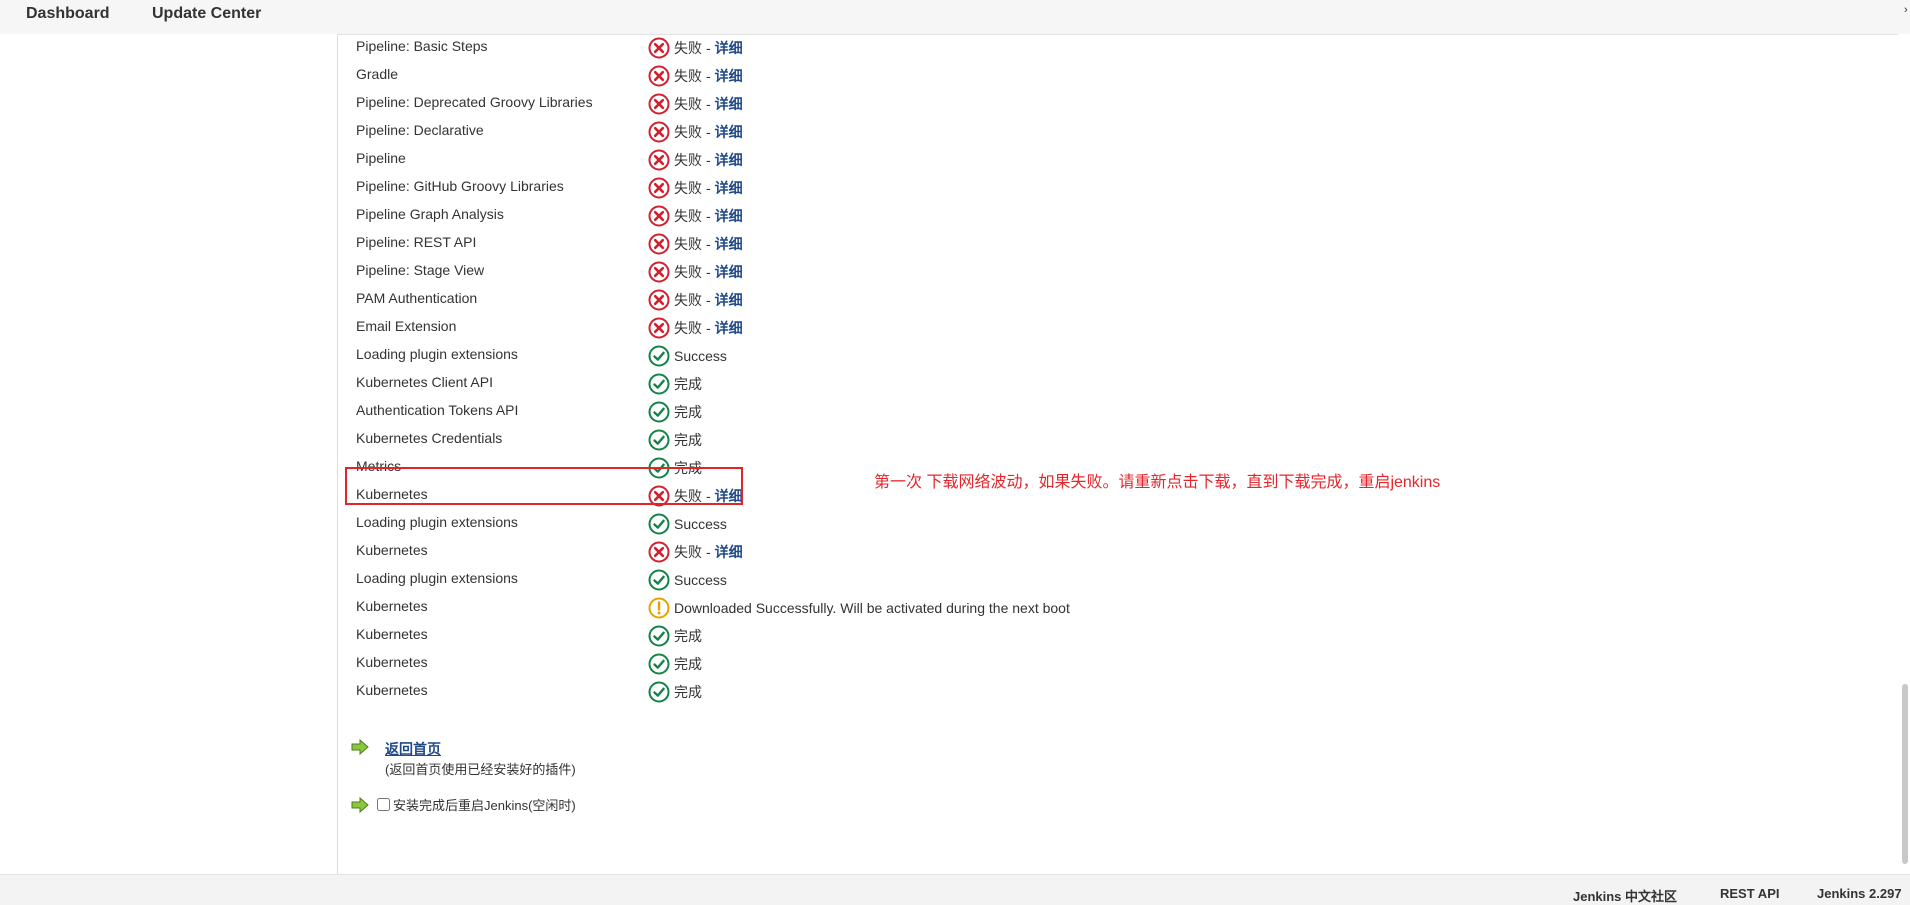 This screenshot has height=905, width=1910. Describe the element at coordinates (856, 132) in the screenshot. I see `status-row: Pipeline: Declarative 失败 - 详细` at that location.